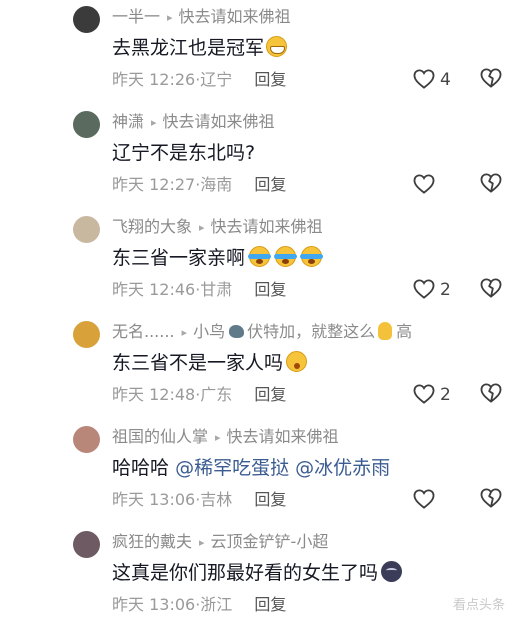  I want to click on comment-location: 浙江, so click(216, 604).